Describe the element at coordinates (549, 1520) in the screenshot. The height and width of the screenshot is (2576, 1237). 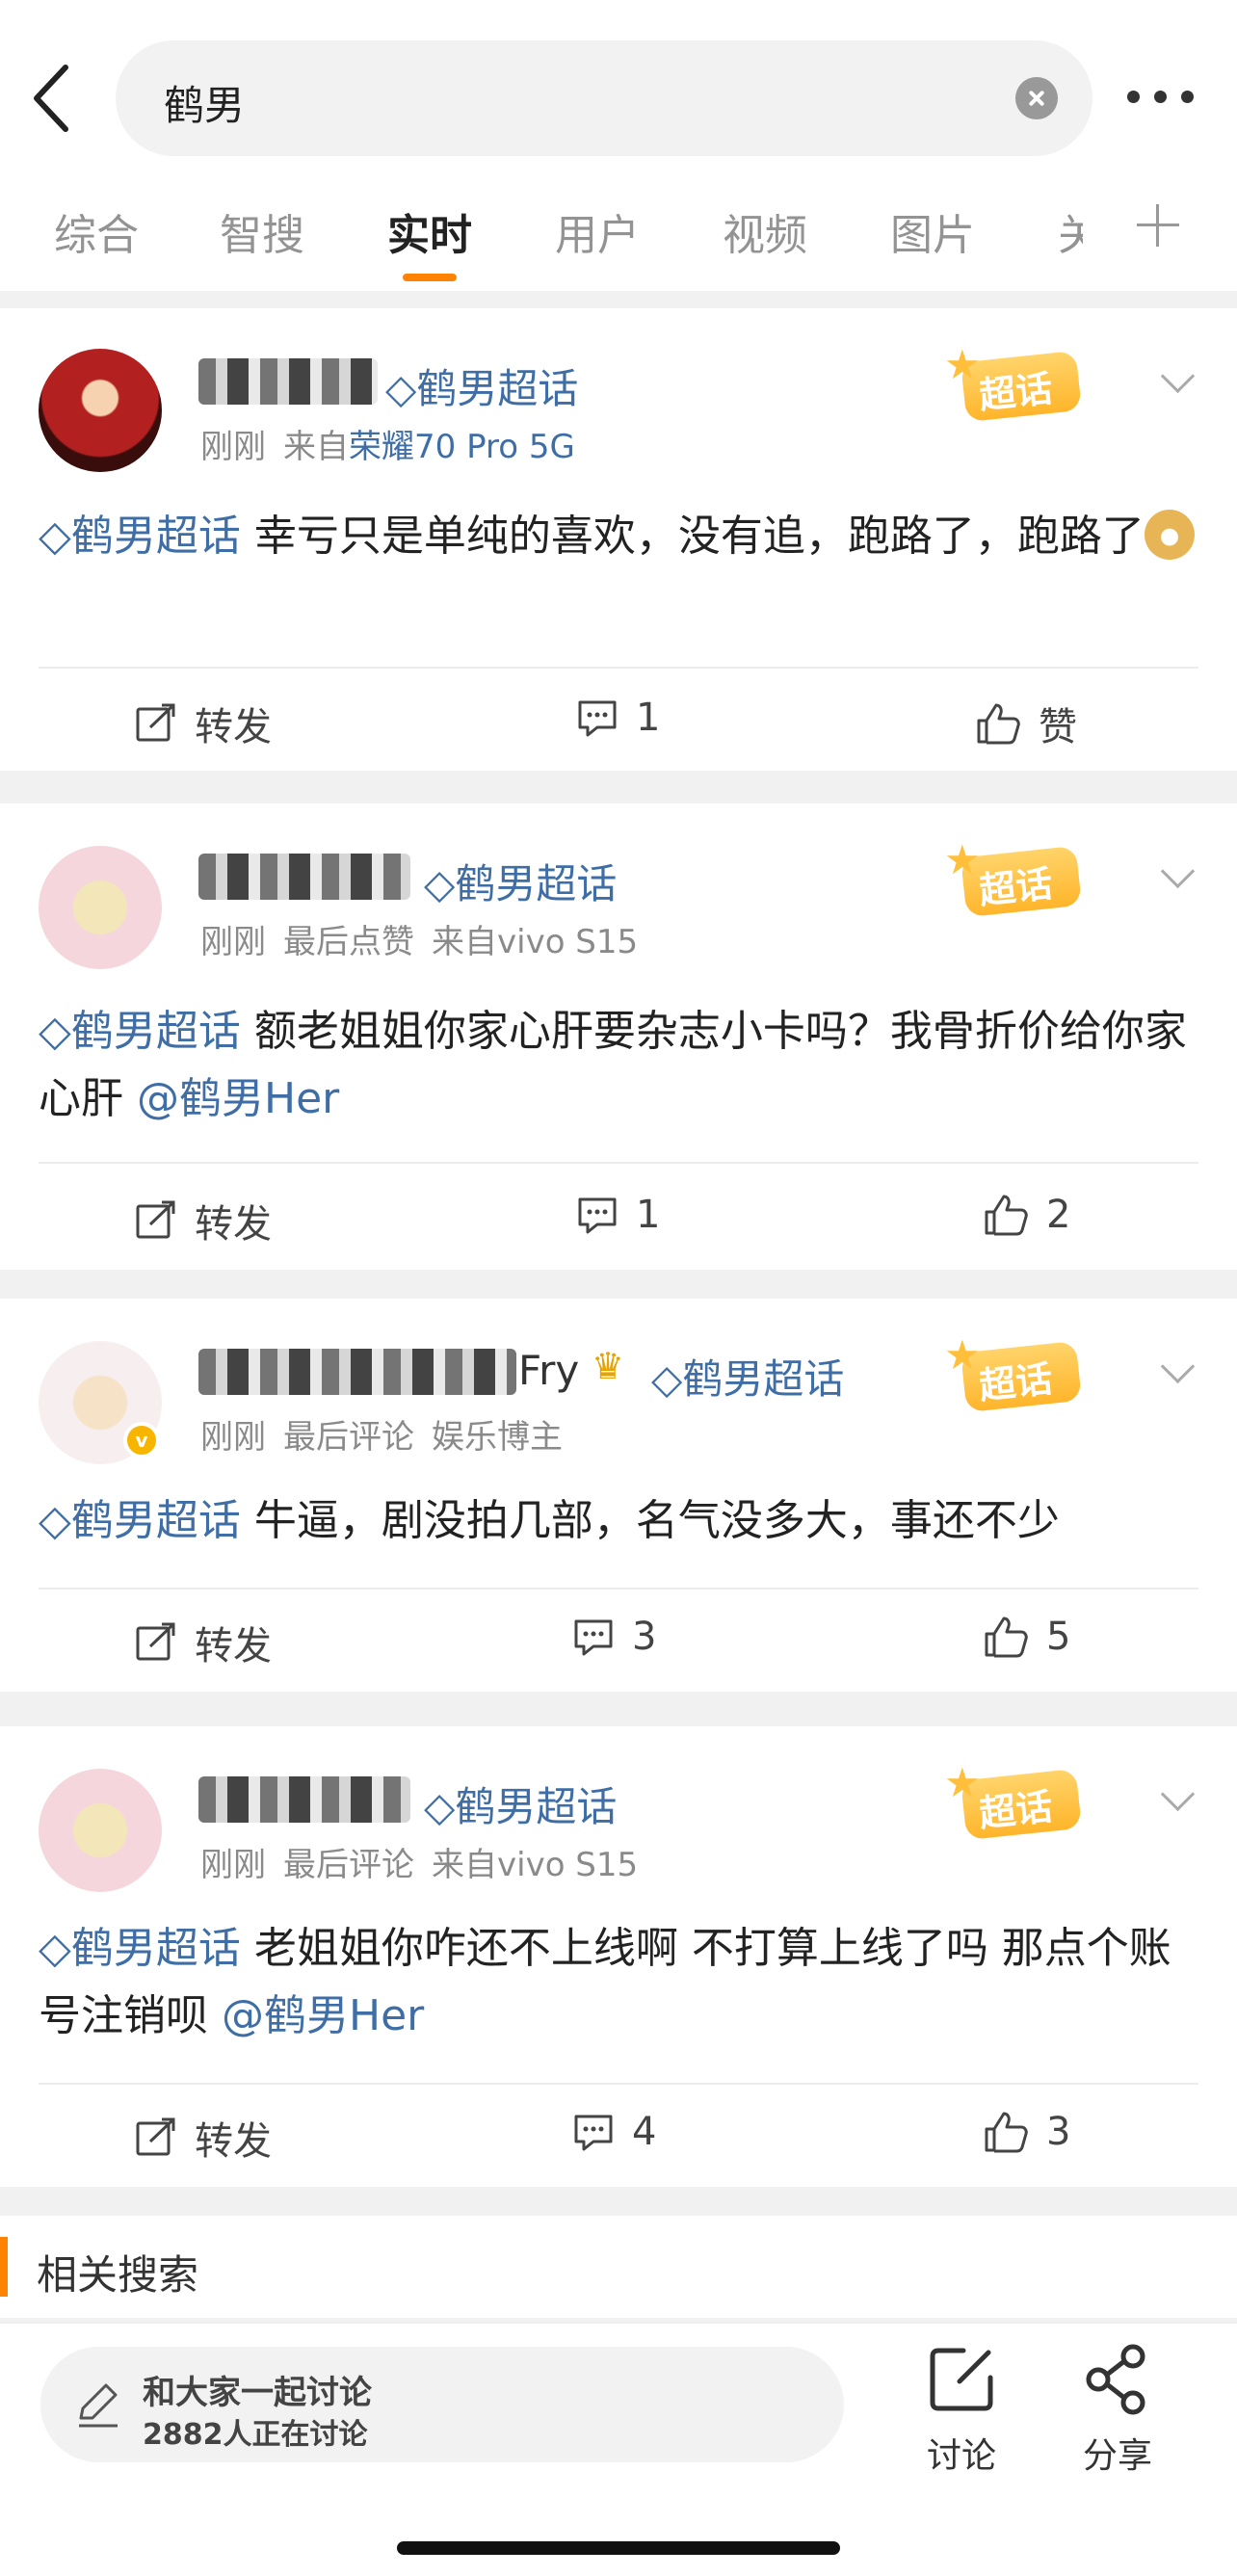
I see `post-text: ◇鹤男超话 牛逼，剧没拍几部，名气没多大，事还不少` at that location.